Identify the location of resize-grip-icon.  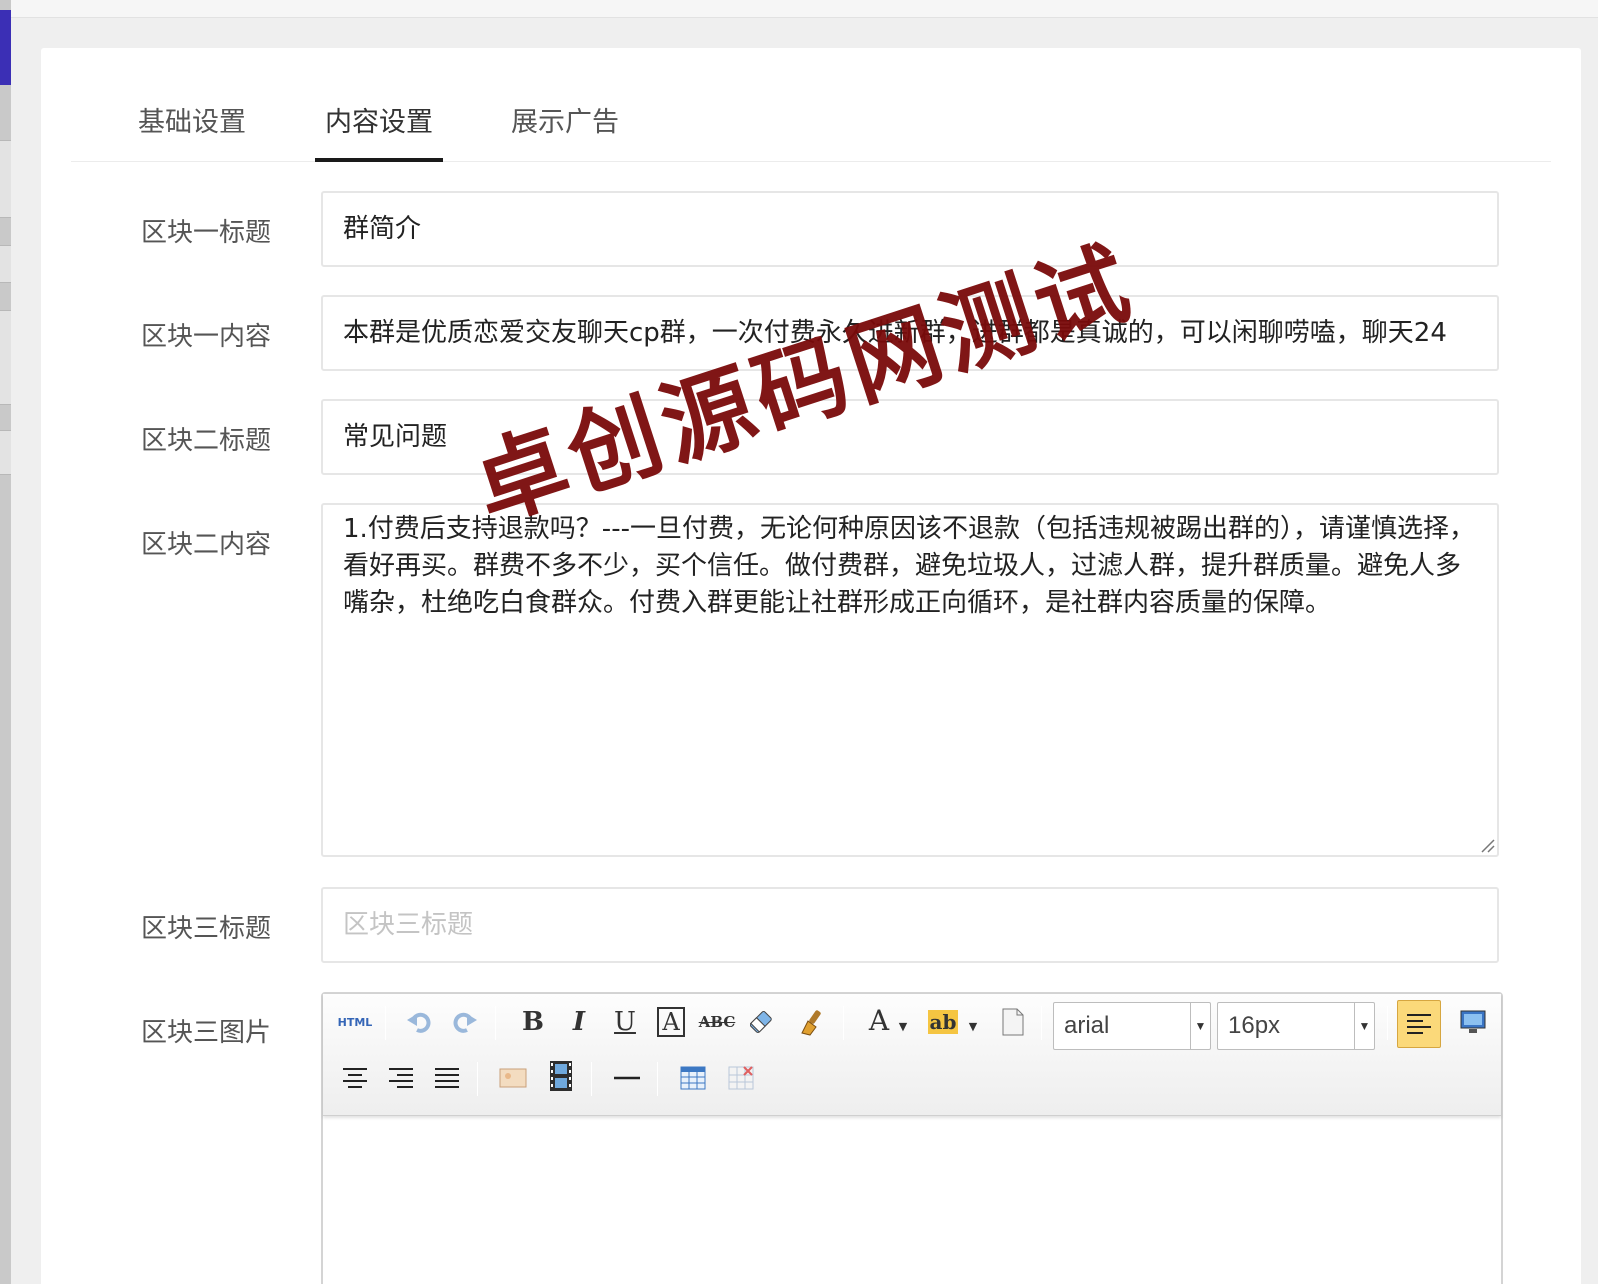
(1487, 845).